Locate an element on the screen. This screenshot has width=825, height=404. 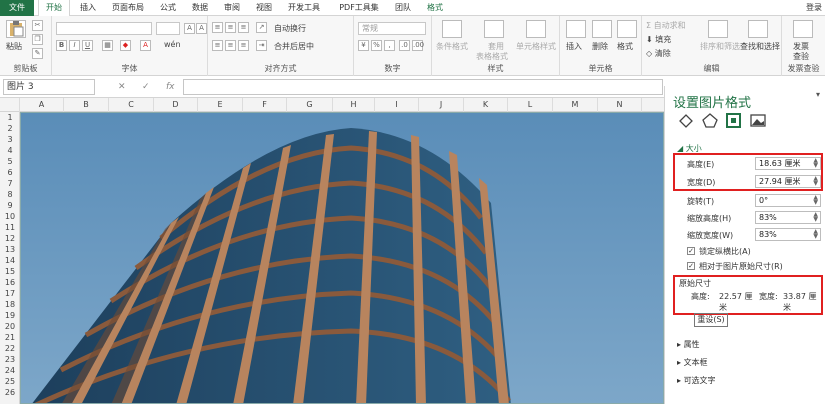
column-header: H is located at coordinates (354, 105).